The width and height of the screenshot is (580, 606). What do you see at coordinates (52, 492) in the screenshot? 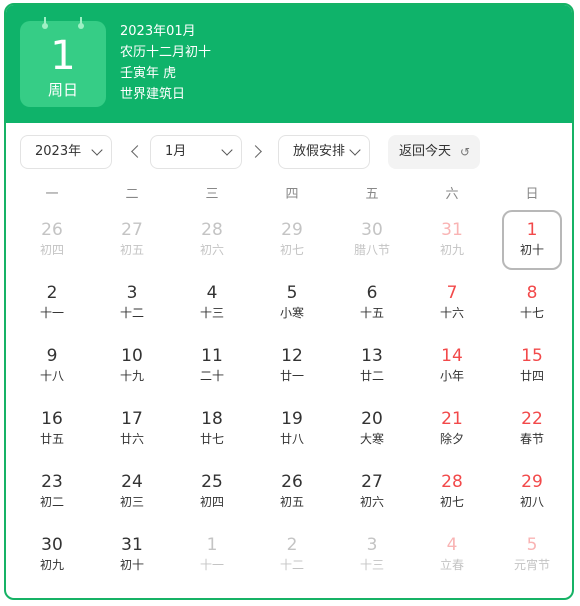
I see `day-cell: 23 初二` at bounding box center [52, 492].